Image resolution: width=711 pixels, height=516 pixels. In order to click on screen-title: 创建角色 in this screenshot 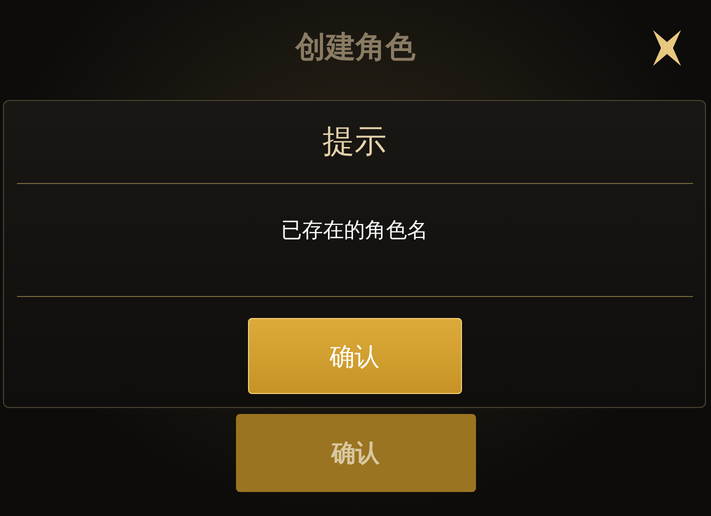, I will do `click(356, 48)`.